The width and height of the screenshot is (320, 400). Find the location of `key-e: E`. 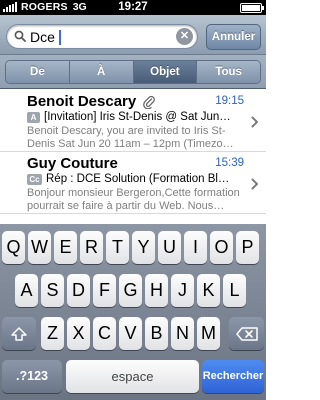

key-e: E is located at coordinates (65, 247).